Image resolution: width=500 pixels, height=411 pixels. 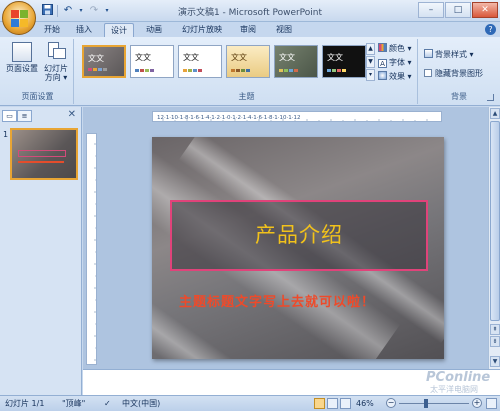 I want to click on annotation-text: 主题标题文字写上去就可以啦！, so click(x=277, y=302).